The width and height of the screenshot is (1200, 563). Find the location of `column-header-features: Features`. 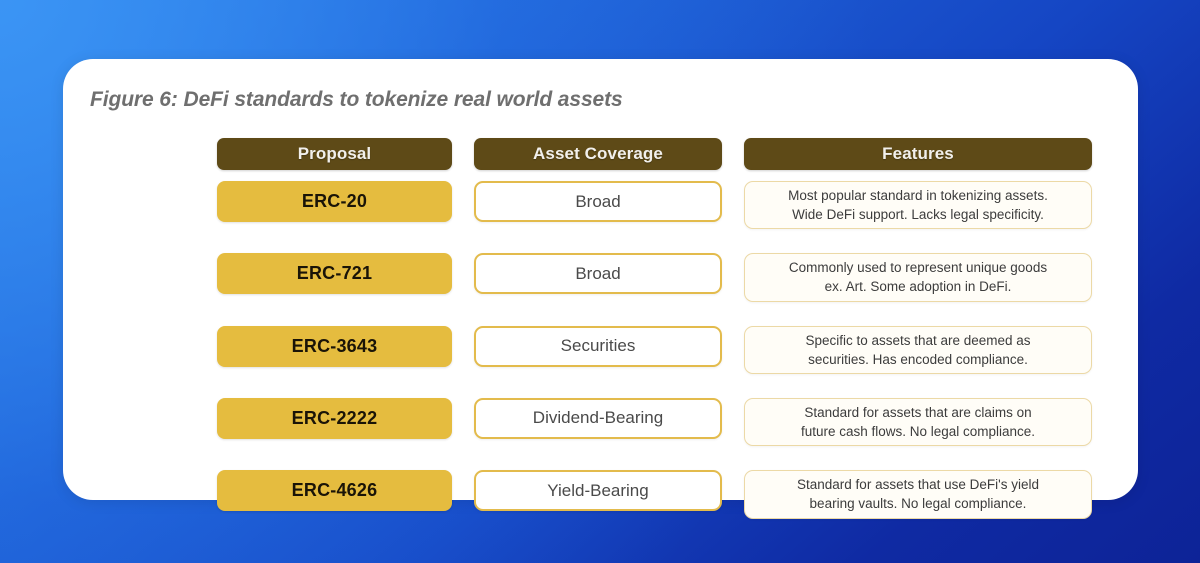

column-header-features: Features is located at coordinates (918, 154).